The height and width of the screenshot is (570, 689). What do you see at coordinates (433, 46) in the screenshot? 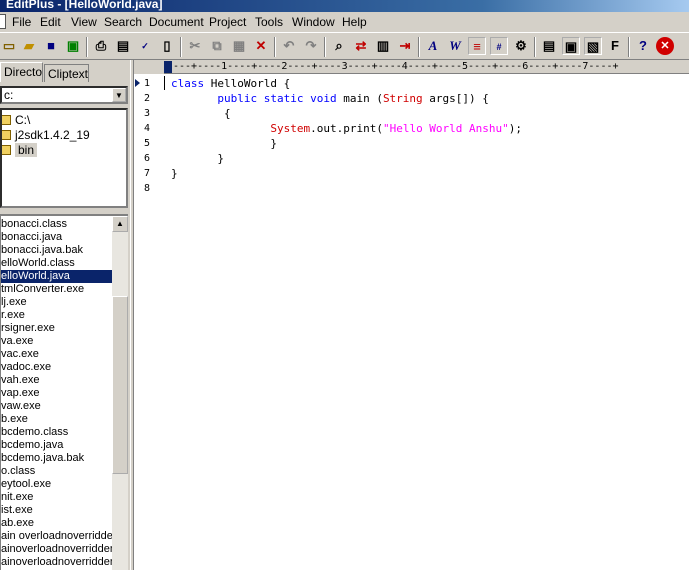
I see `font-icon: A` at bounding box center [433, 46].